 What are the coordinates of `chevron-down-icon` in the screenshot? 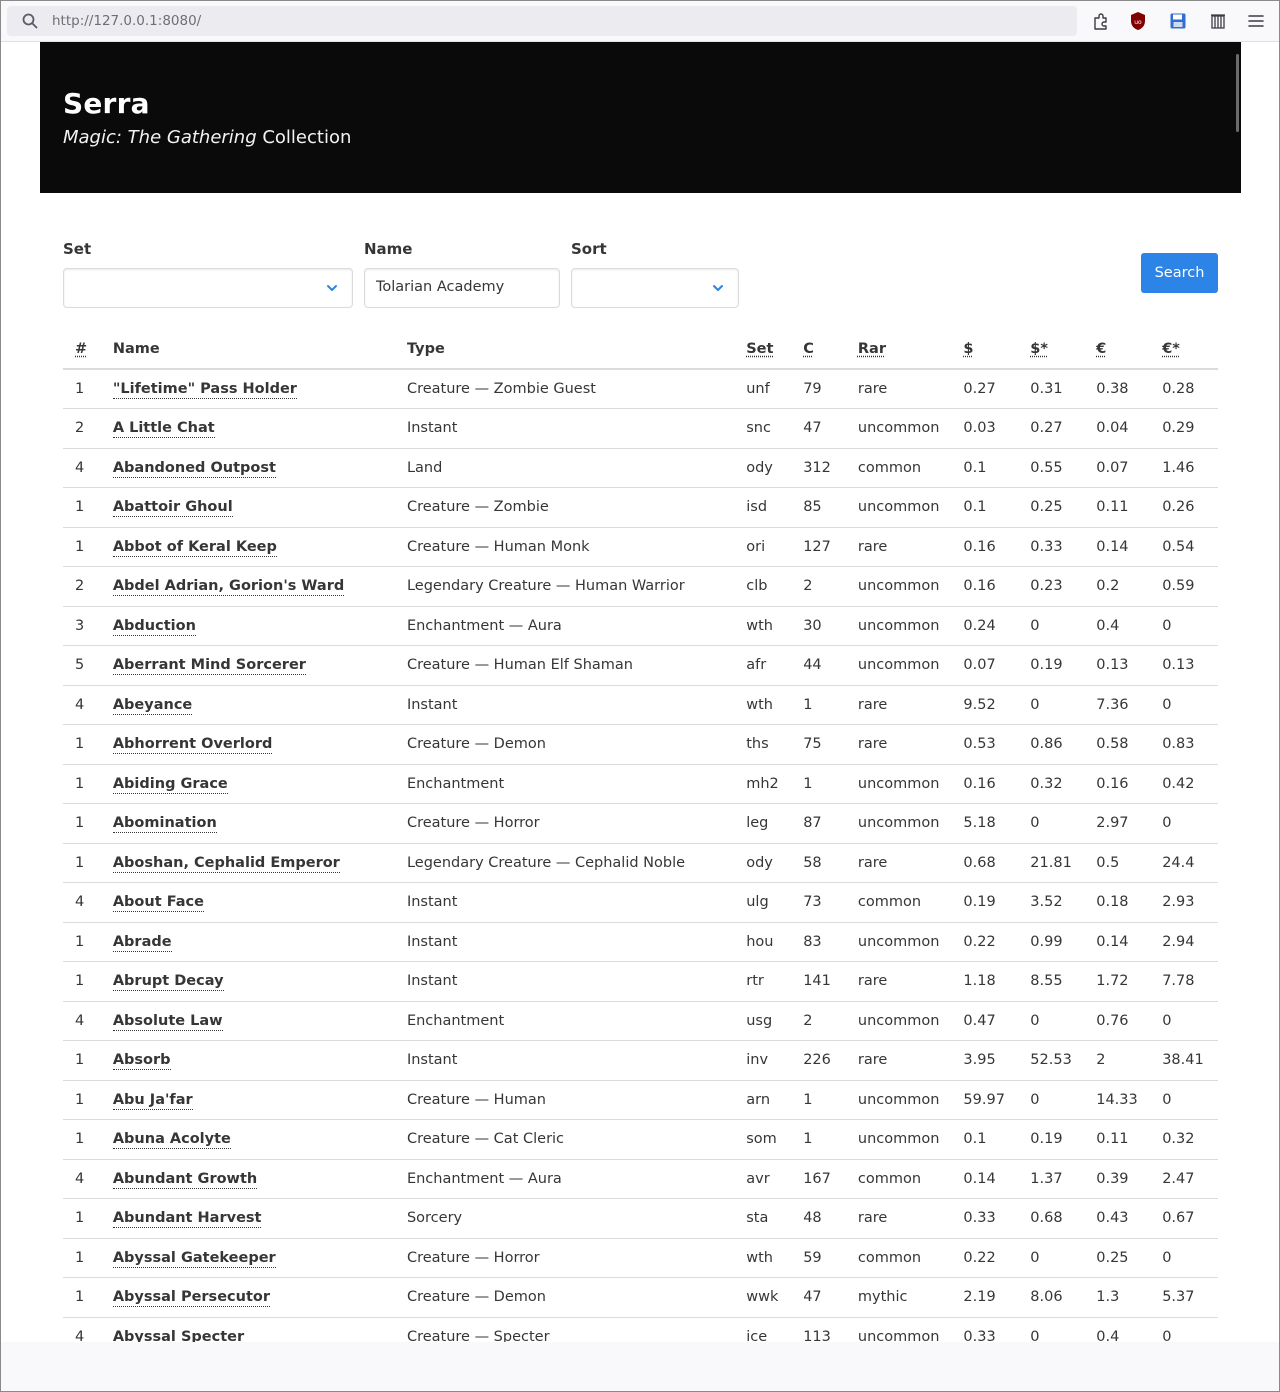 It's located at (332, 288).